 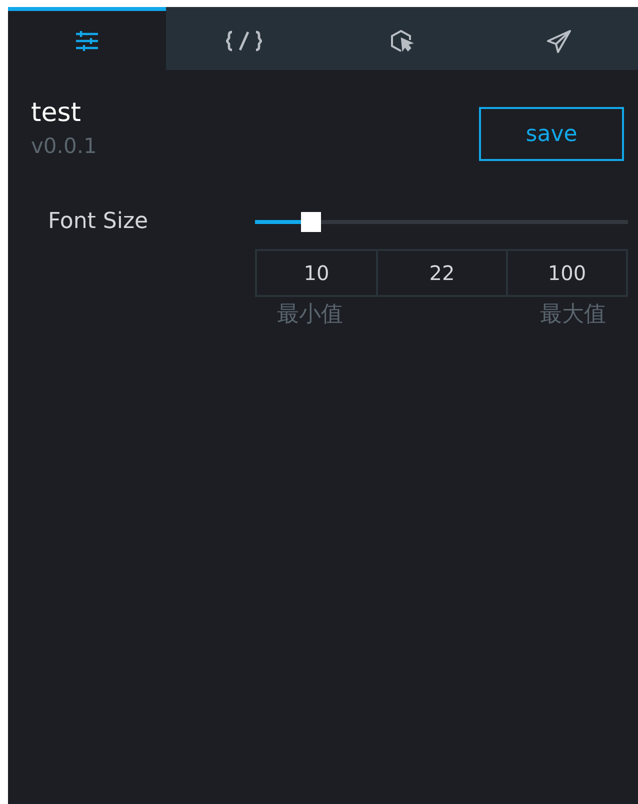 What do you see at coordinates (567, 273) in the screenshot?
I see `max-field: 100` at bounding box center [567, 273].